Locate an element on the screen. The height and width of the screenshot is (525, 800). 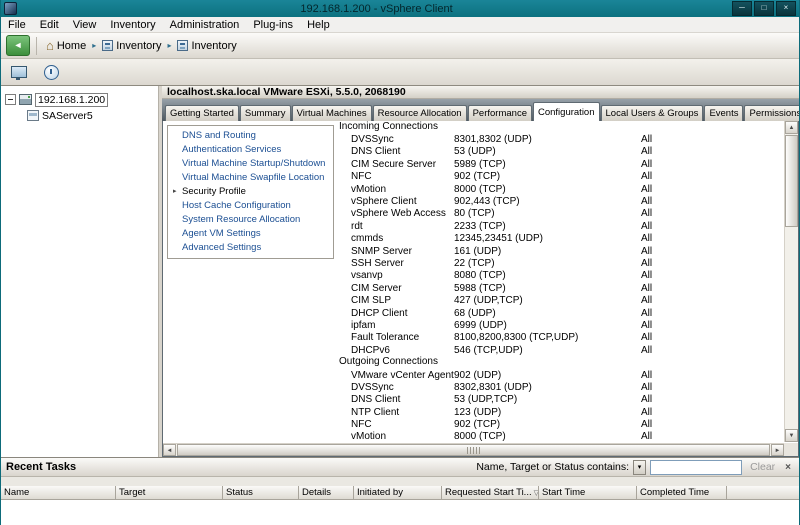
task-column-header: Requested Start Ti... ▽ is located at coordinates (490, 492).